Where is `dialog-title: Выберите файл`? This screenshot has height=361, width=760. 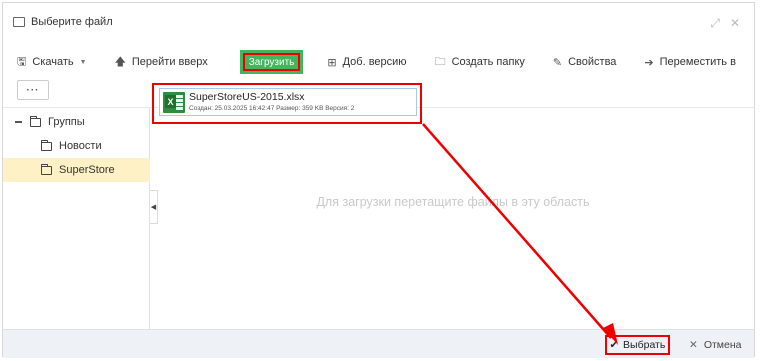
dialog-title: Выберите файл is located at coordinates (72, 22).